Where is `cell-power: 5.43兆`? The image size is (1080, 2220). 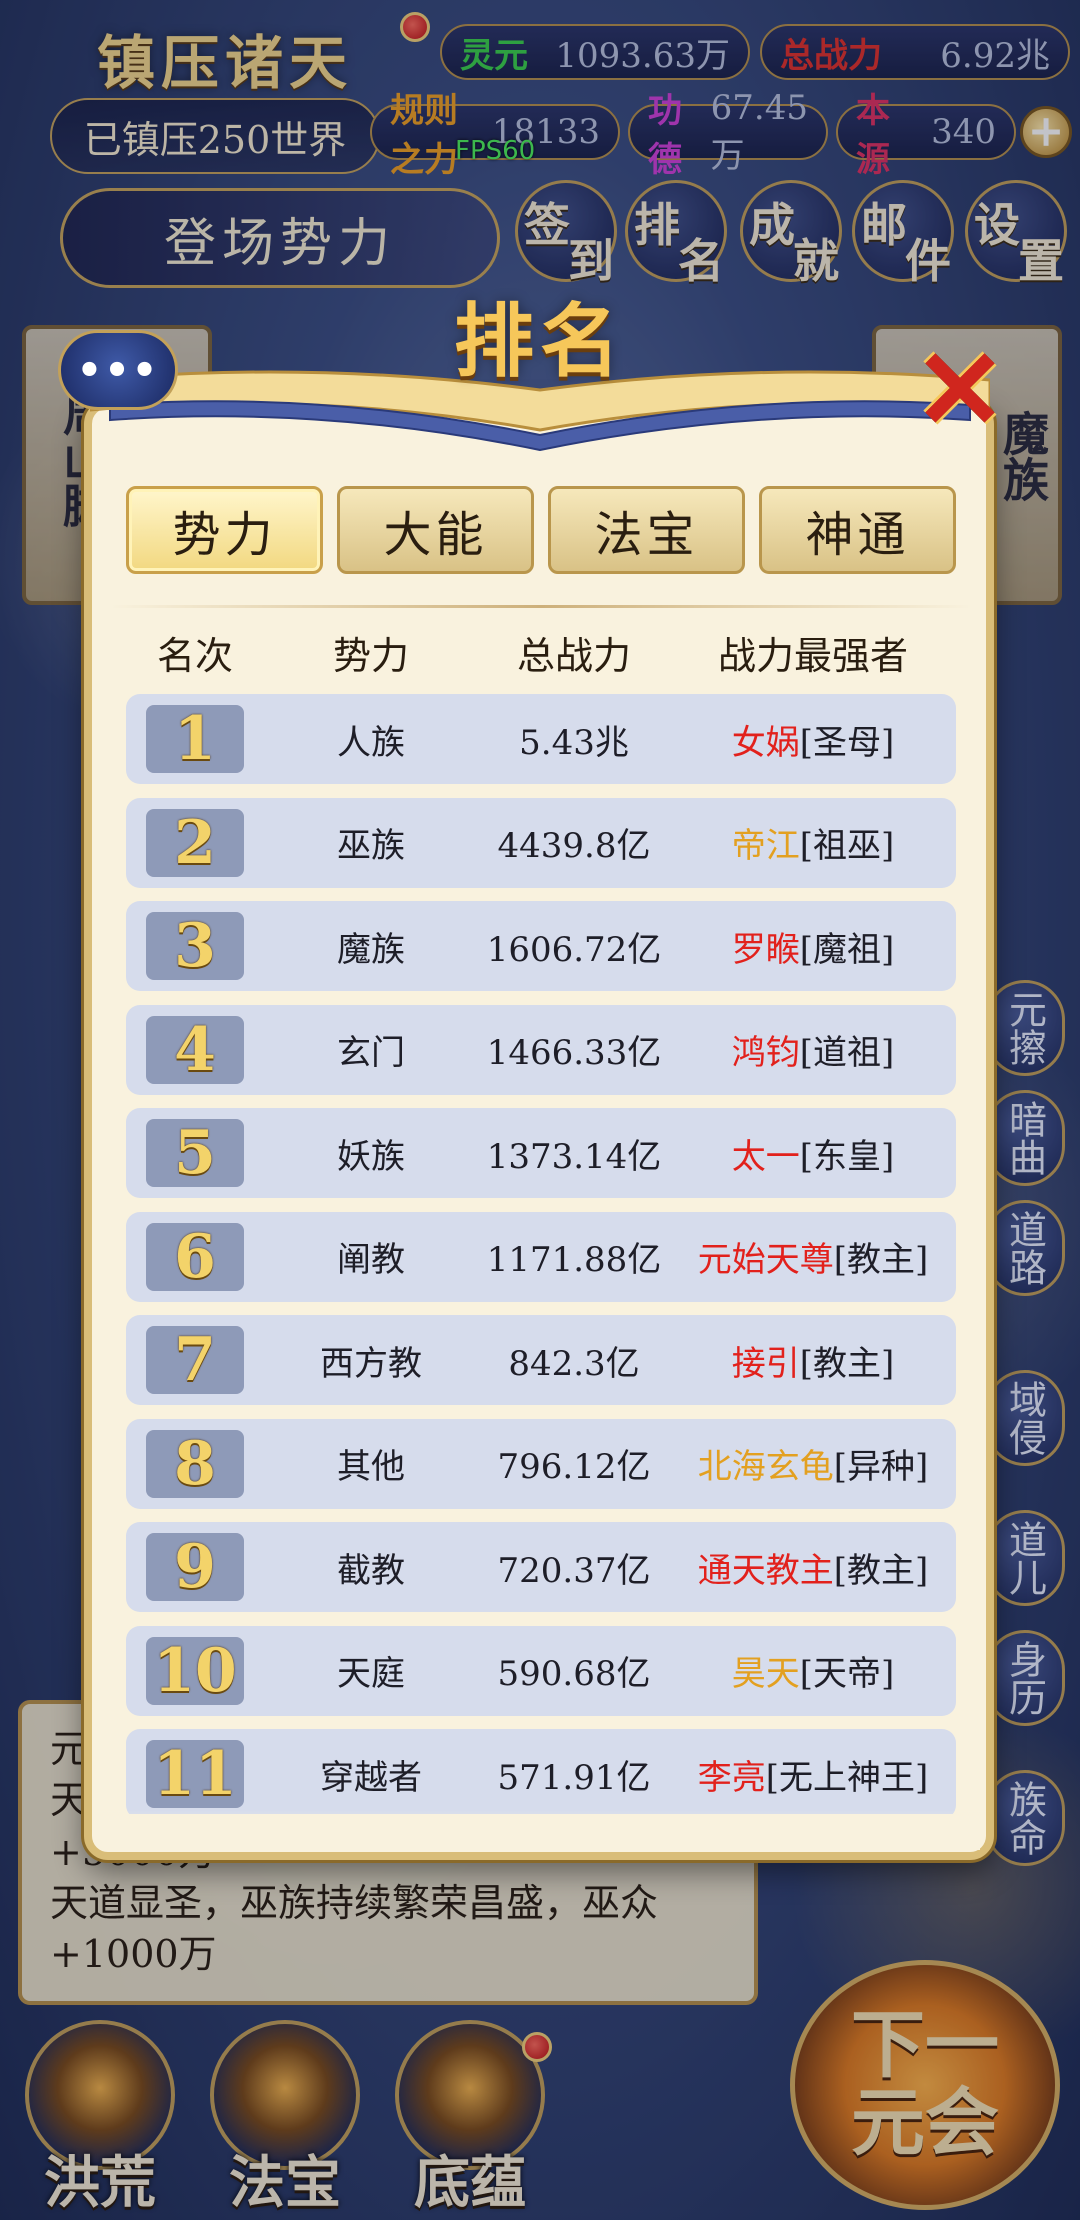 cell-power: 5.43兆 is located at coordinates (574, 742).